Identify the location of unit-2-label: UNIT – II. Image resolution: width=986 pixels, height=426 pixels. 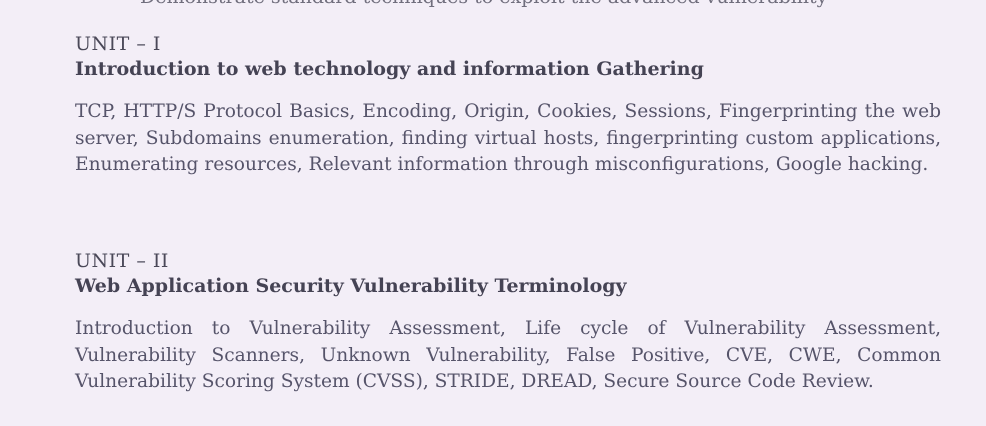
(122, 261).